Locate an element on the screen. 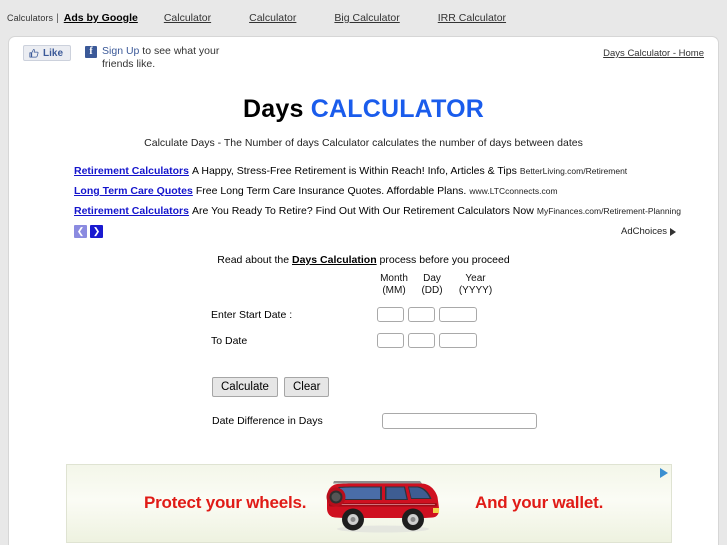 This screenshot has width=727, height=545. start-date-month-input is located at coordinates (390, 314).